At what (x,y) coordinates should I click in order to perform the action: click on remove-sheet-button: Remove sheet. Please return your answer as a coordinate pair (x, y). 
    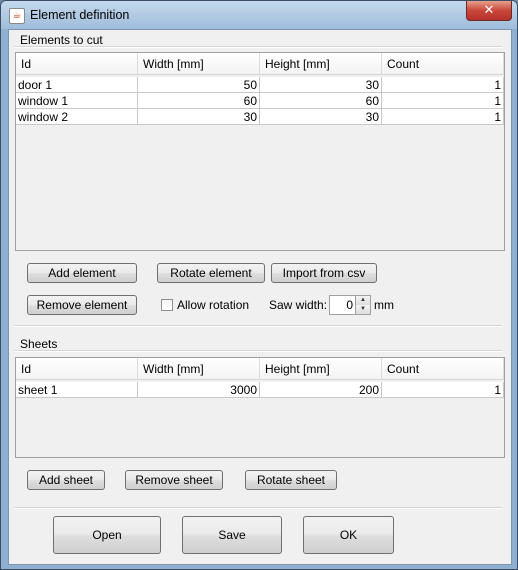
    Looking at the image, I should click on (174, 480).